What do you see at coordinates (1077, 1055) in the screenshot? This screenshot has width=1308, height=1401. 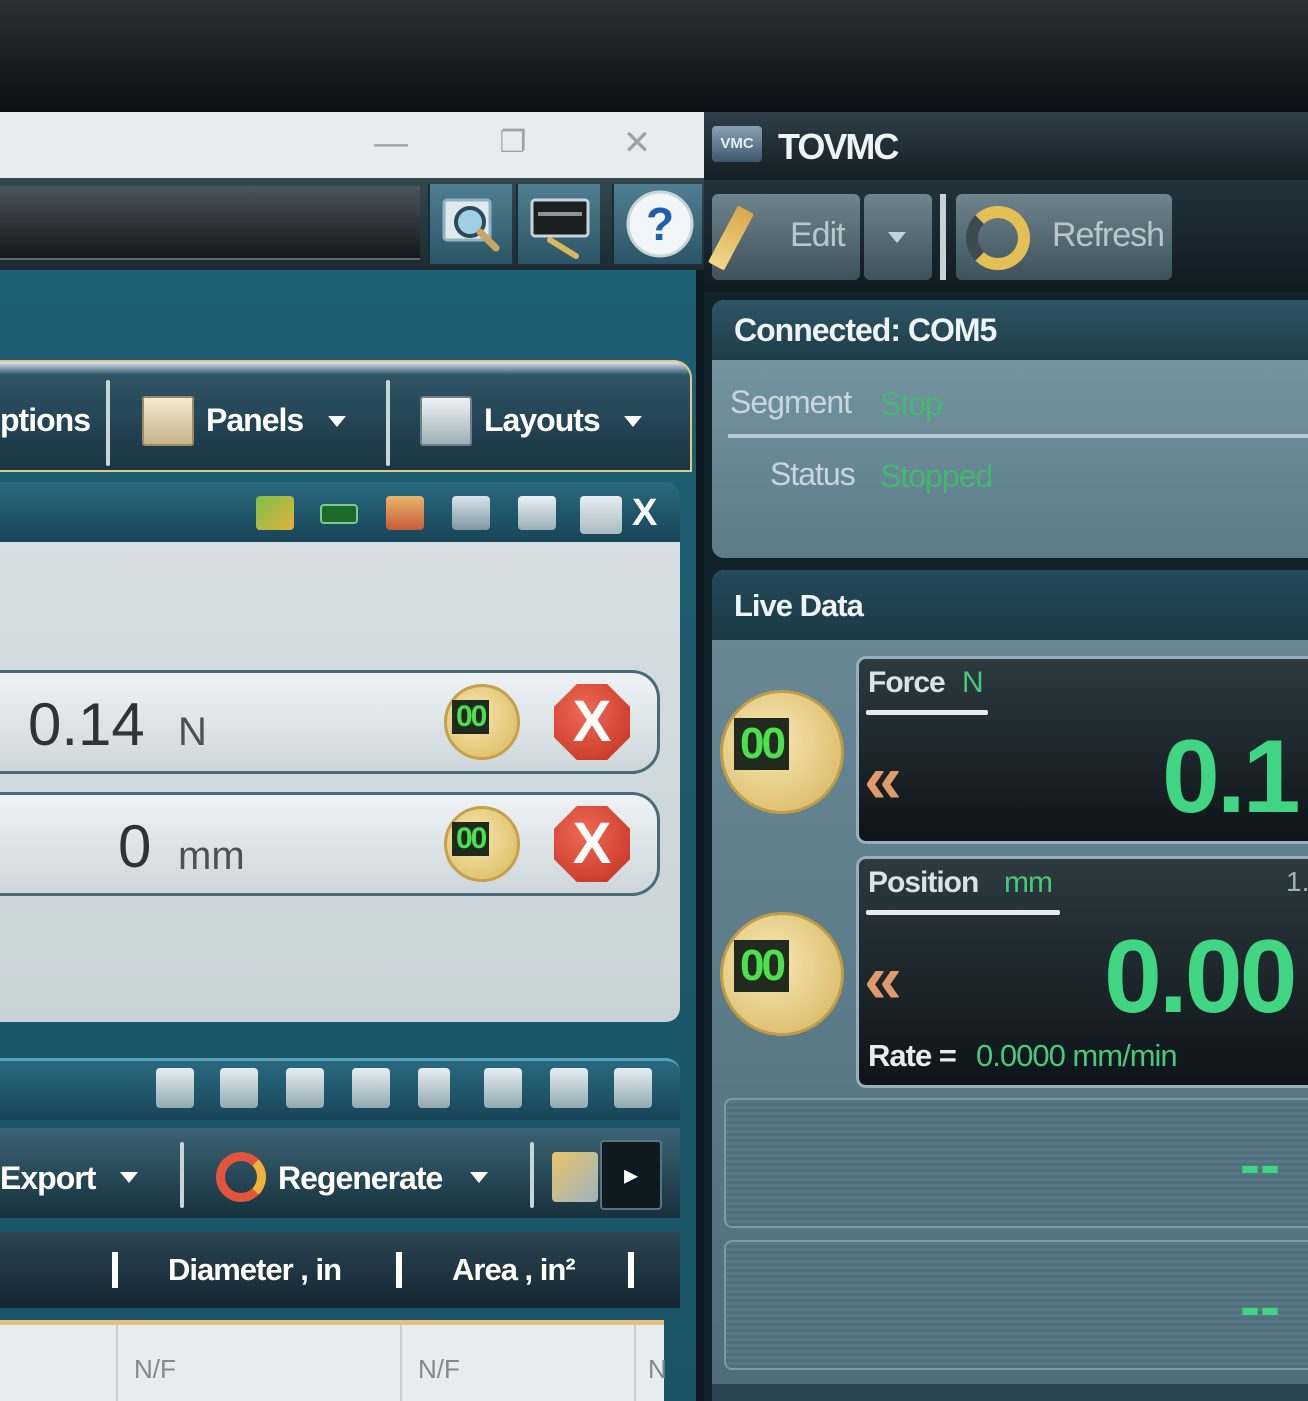 I see `rate-value: 0.0000 mm/min` at bounding box center [1077, 1055].